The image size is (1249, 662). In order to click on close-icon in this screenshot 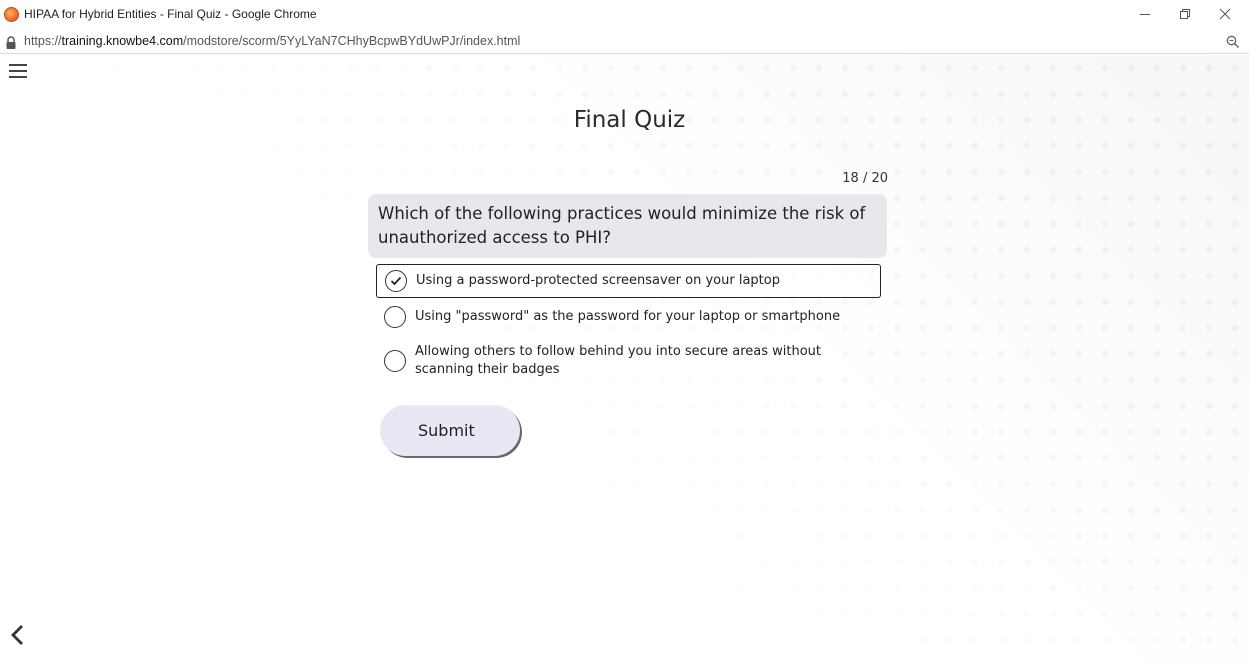, I will do `click(1225, 14)`.